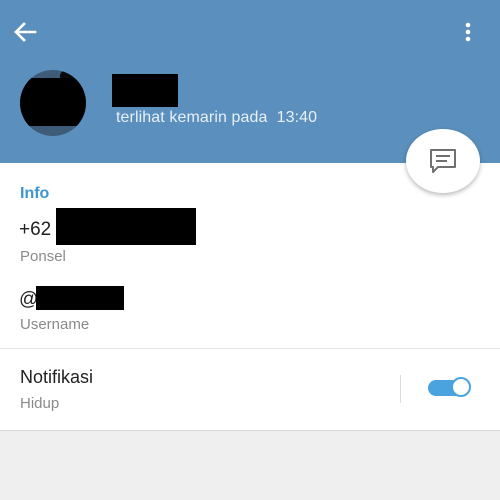  I want to click on empty-background-area, so click(250, 465).